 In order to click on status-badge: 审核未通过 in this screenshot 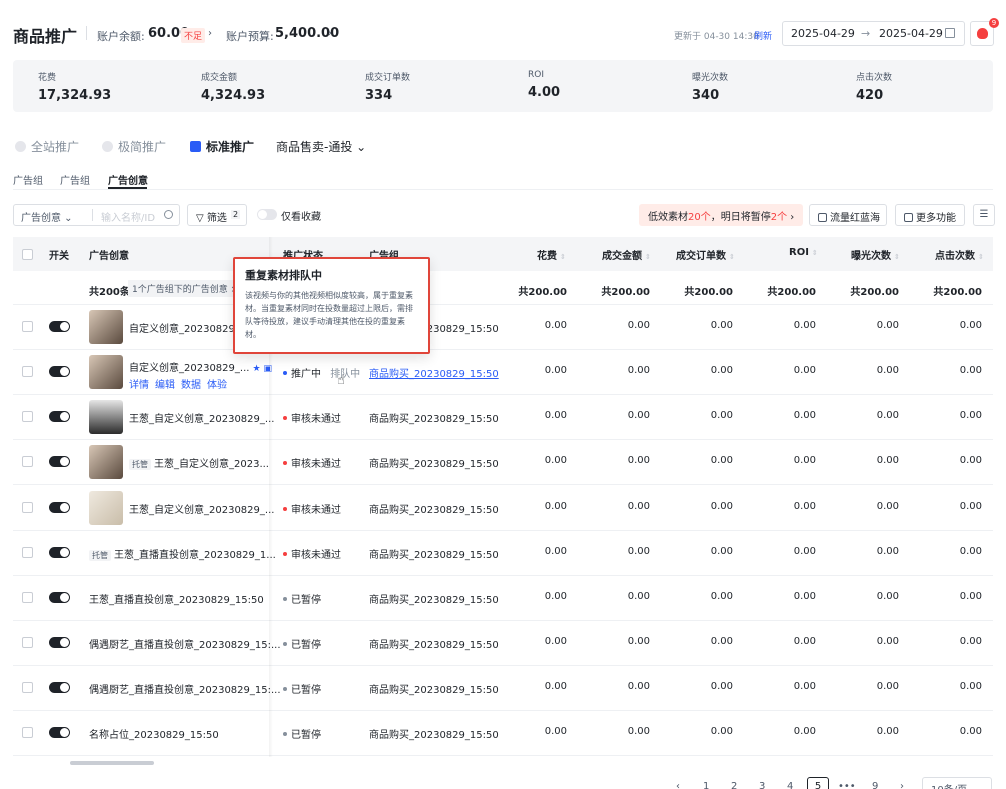, I will do `click(312, 508)`.